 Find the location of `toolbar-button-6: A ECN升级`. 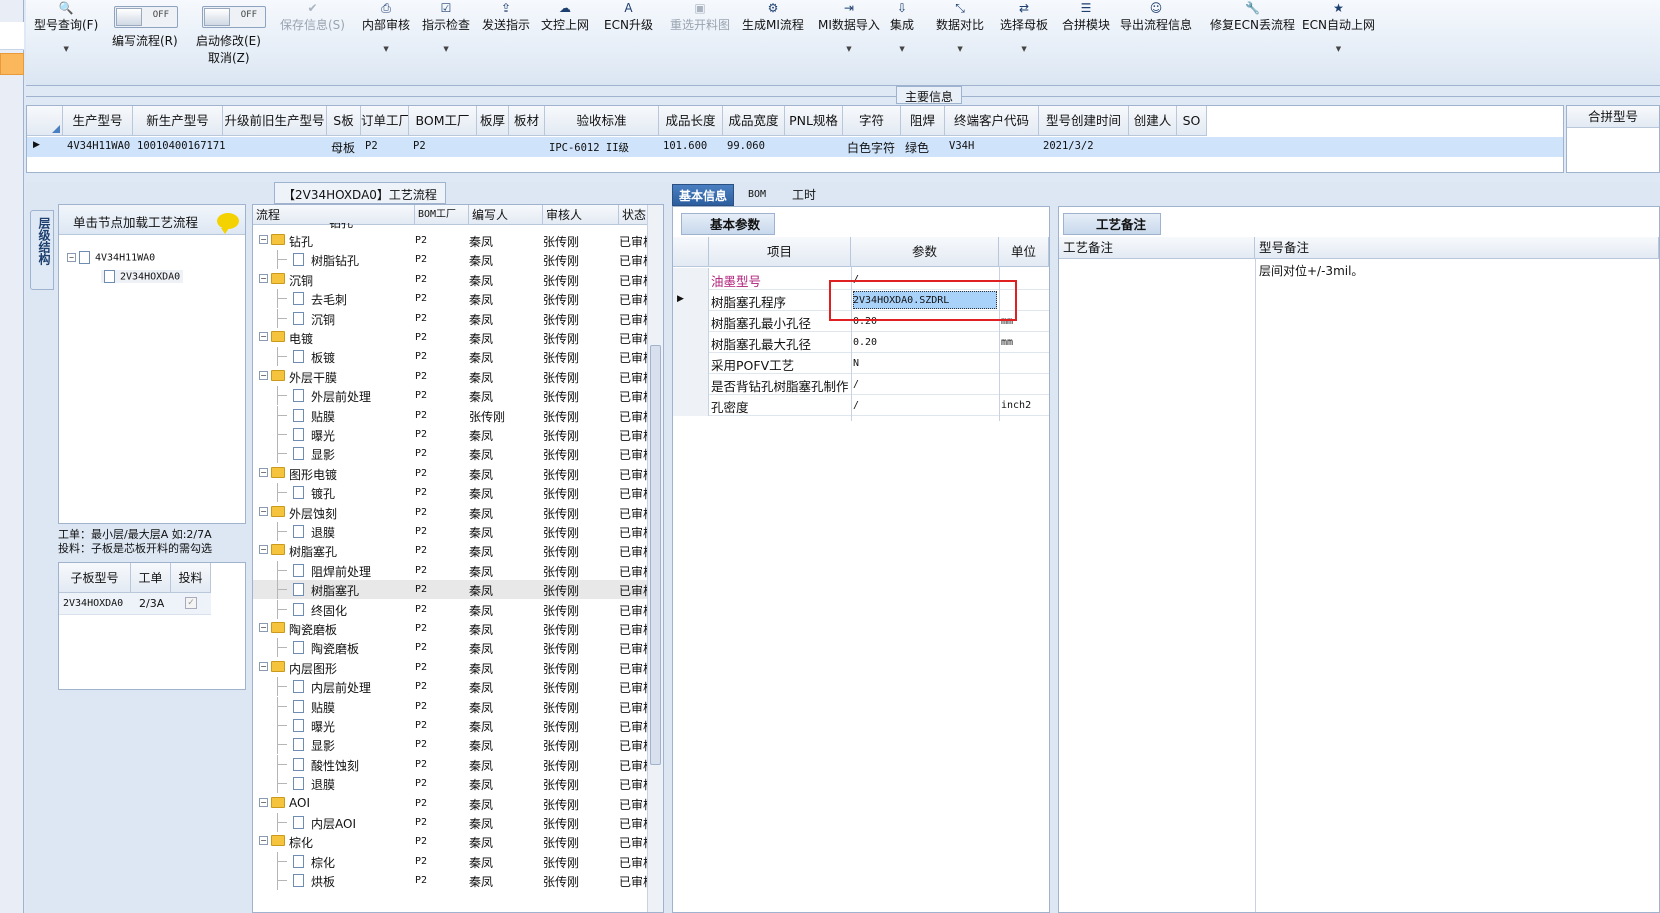

toolbar-button-6: A ECN升级 is located at coordinates (628, 16).